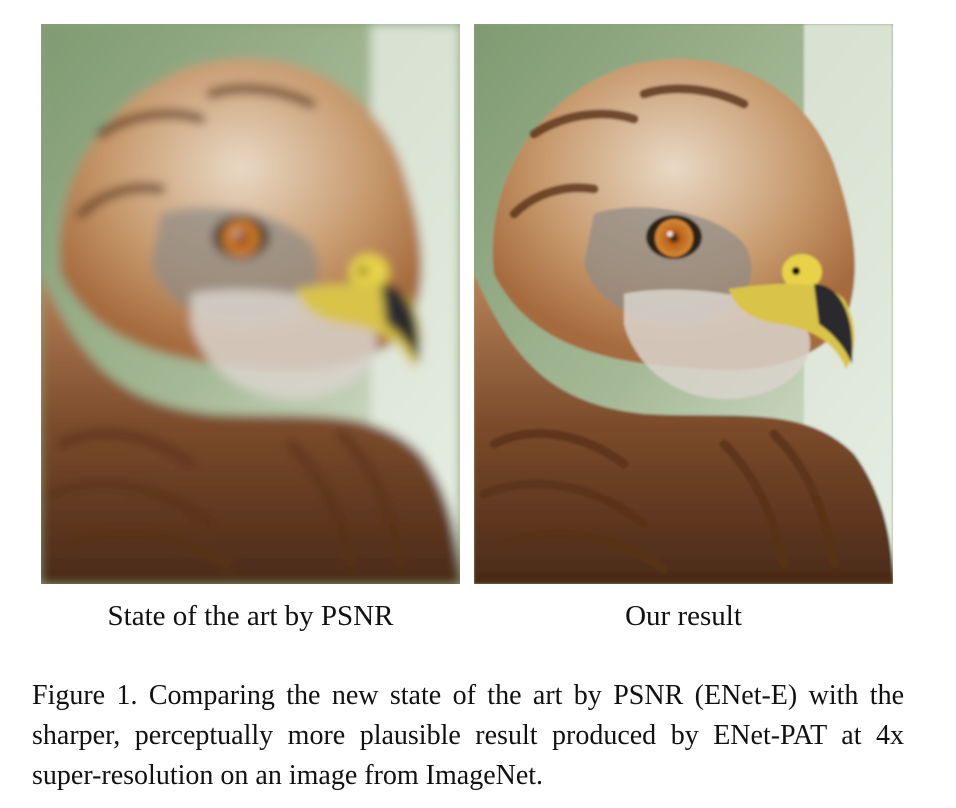  I want to click on psnr-panel-label: State of the art by PSNR, so click(250, 616).